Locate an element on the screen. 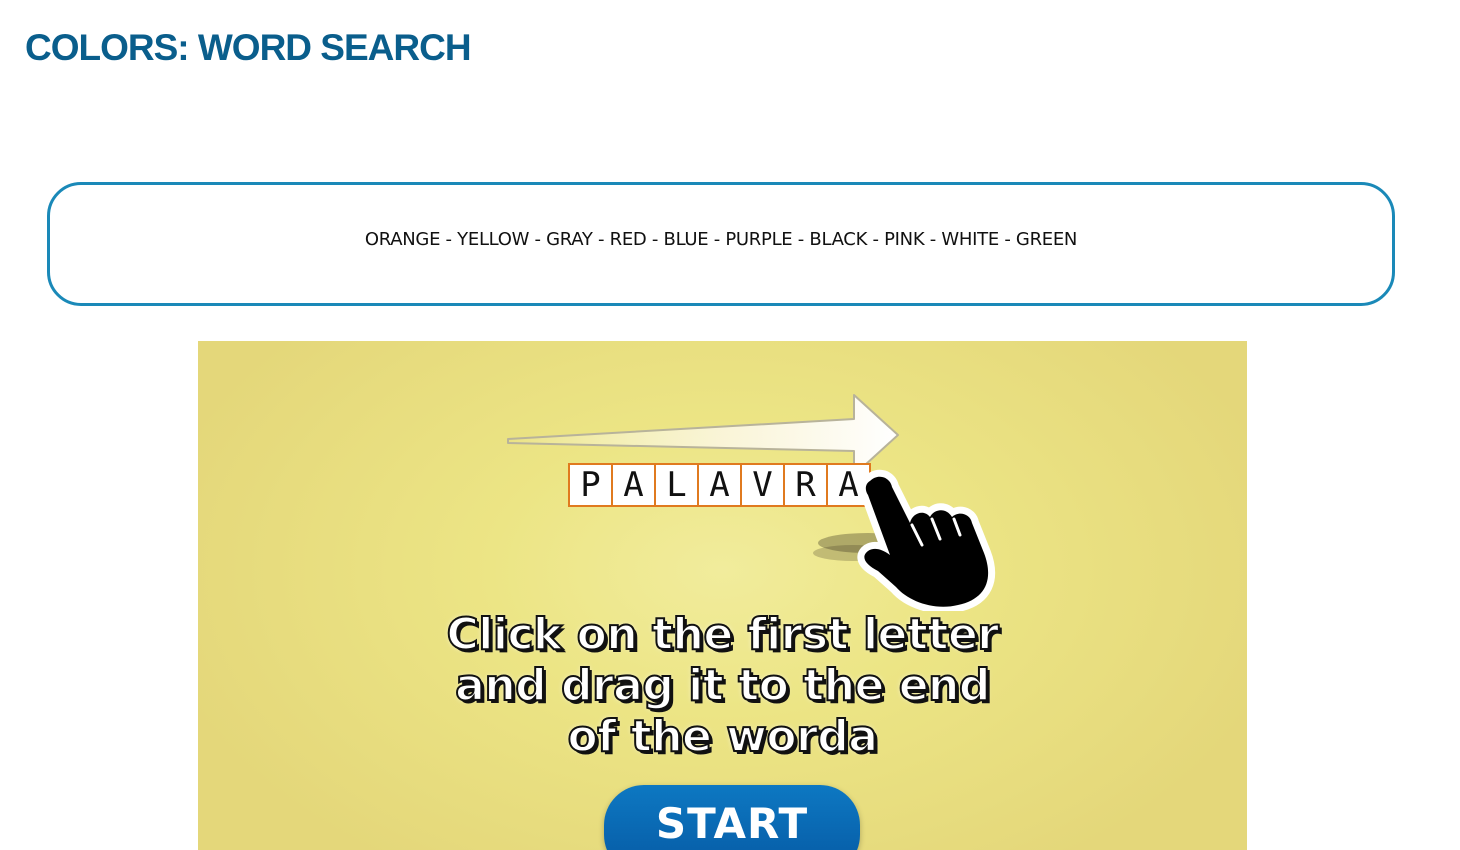 Image resolution: width=1460 pixels, height=850 pixels. start-button: START is located at coordinates (732, 817).